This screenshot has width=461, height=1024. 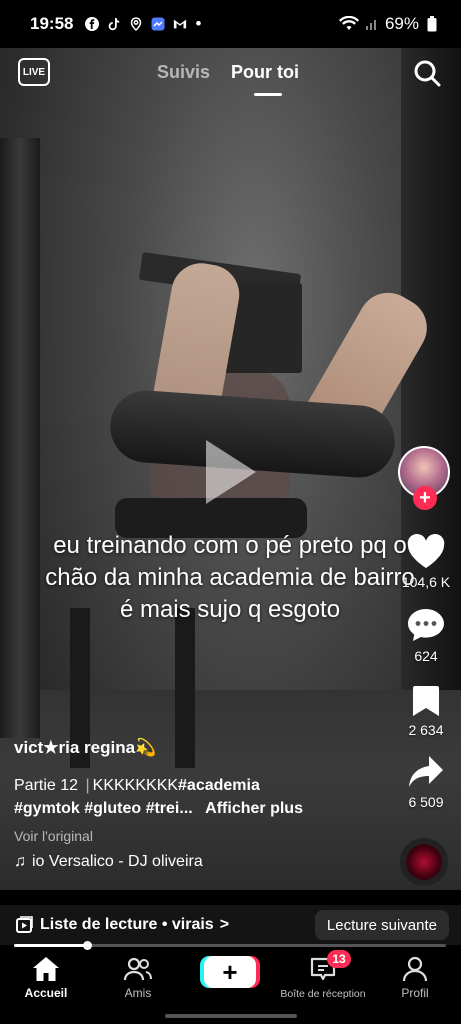 What do you see at coordinates (426, 802) in the screenshot?
I see `share-count: 6 509` at bounding box center [426, 802].